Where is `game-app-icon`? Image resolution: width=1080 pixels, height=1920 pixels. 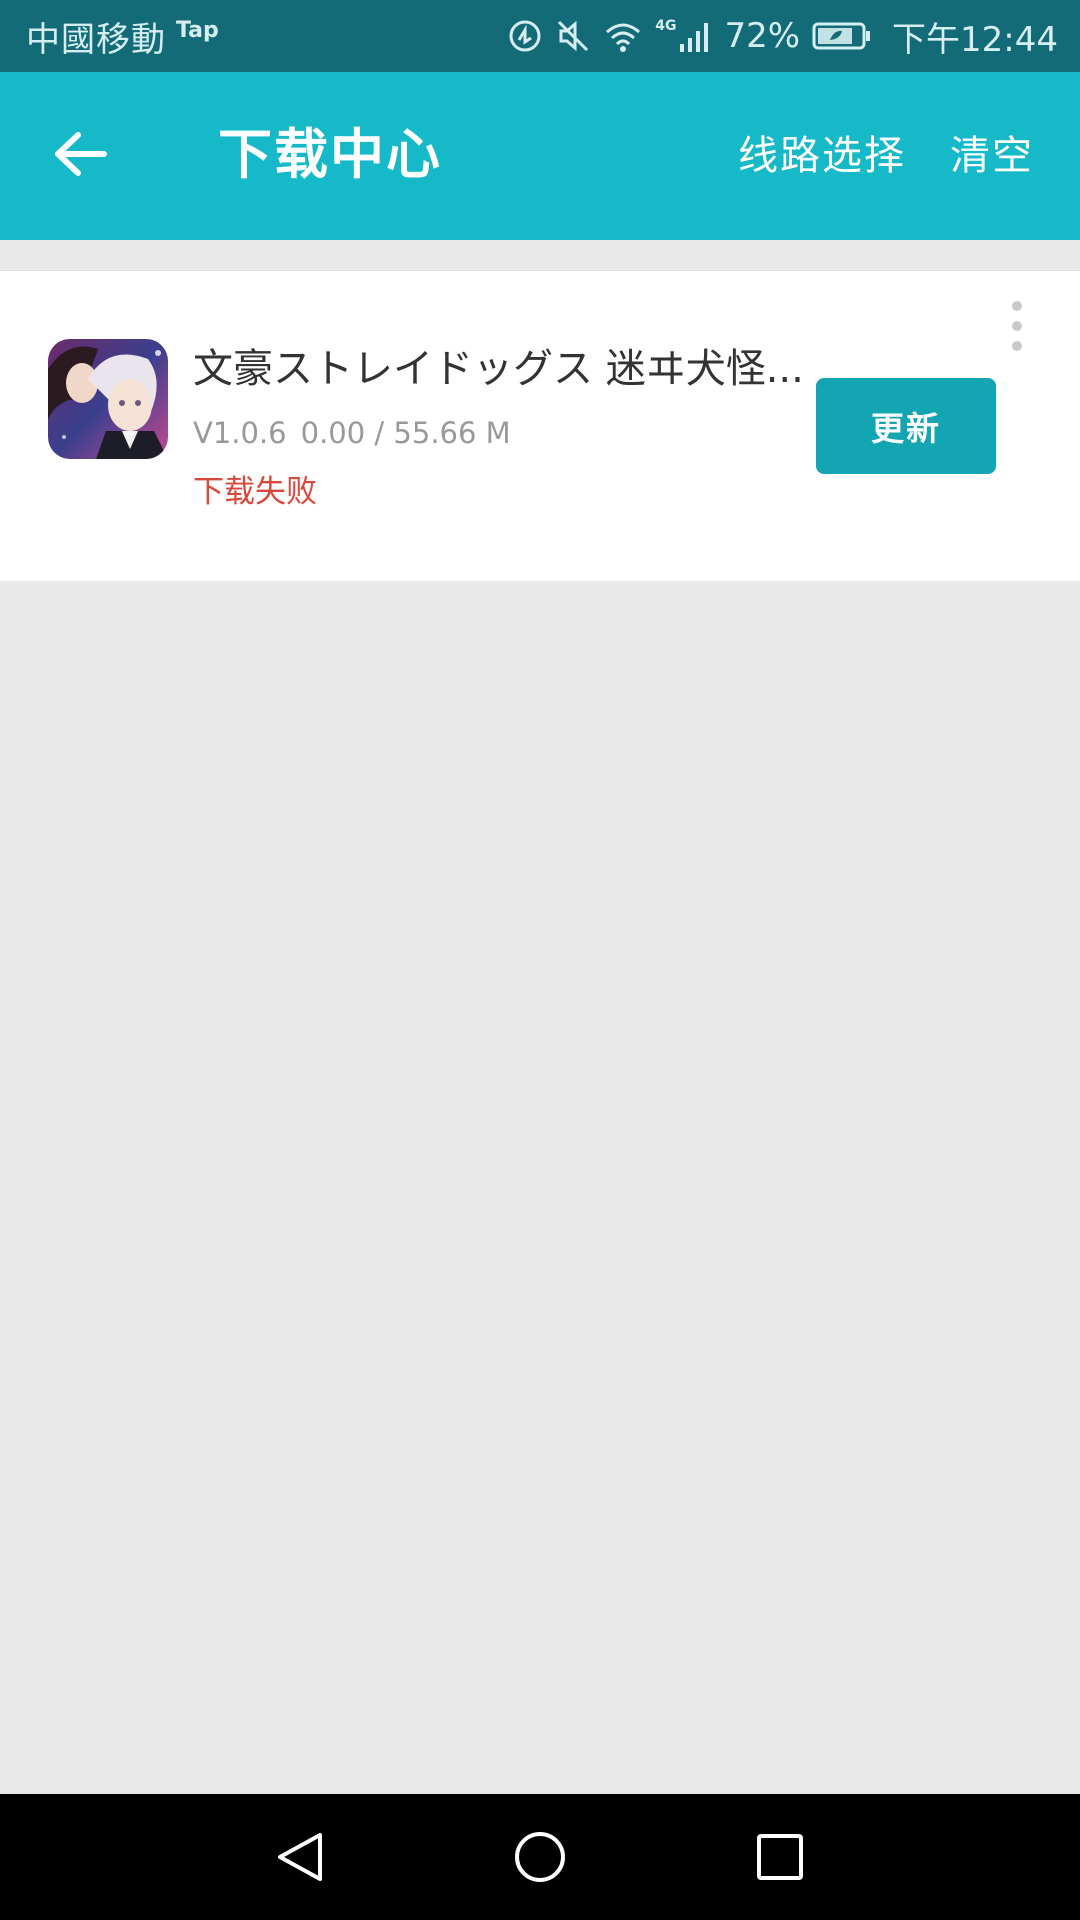
game-app-icon is located at coordinates (108, 399).